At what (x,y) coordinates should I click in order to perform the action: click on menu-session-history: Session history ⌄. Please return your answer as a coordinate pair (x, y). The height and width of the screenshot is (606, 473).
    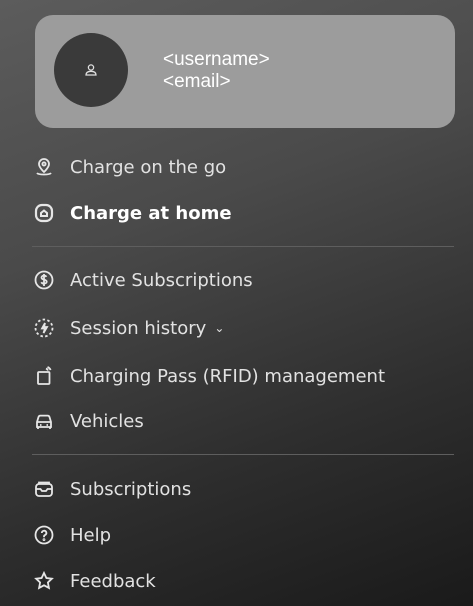
    Looking at the image, I should click on (128, 328).